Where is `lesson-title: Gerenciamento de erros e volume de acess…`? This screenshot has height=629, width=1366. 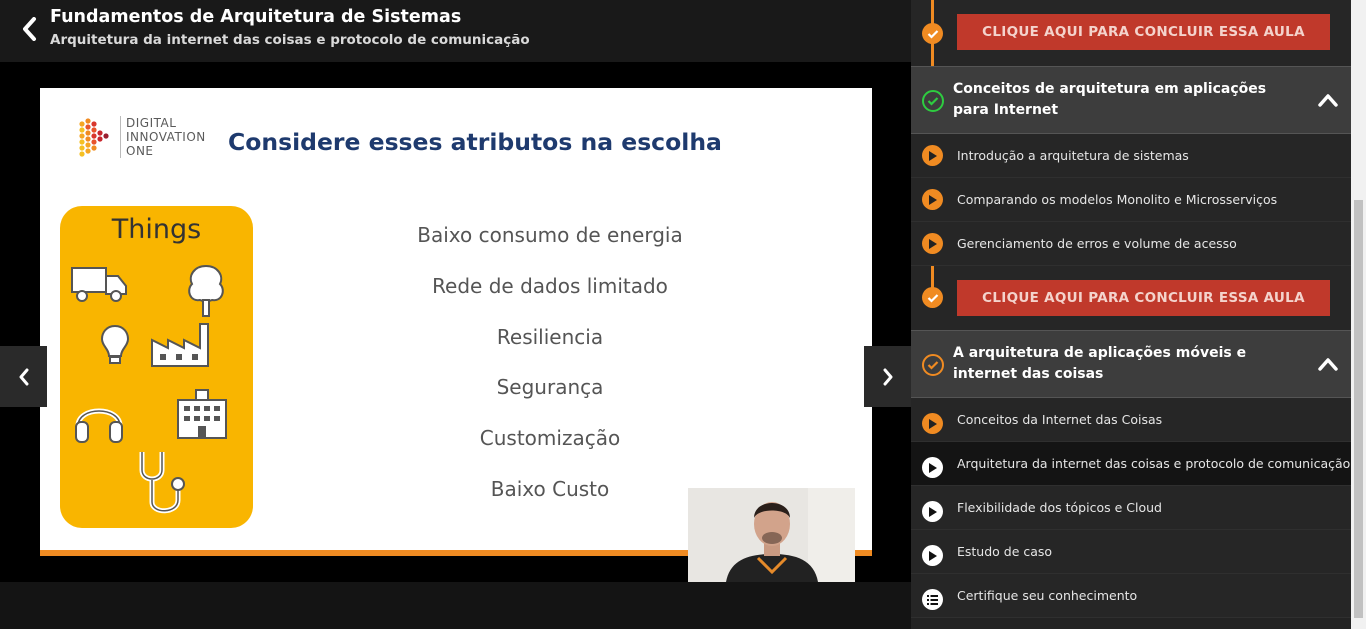
lesson-title: Gerenciamento de erros e volume de acess… is located at coordinates (1097, 243).